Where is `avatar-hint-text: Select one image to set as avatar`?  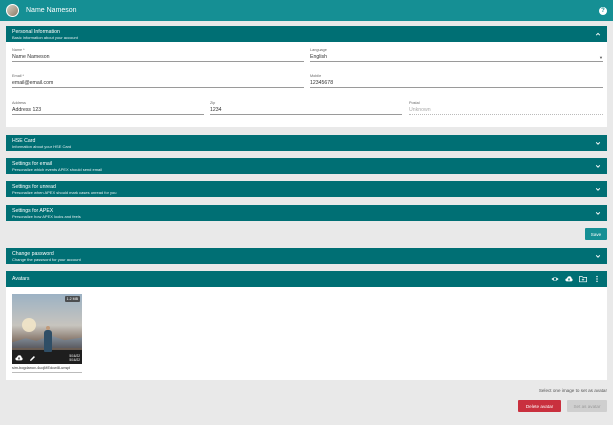 avatar-hint-text: Select one image to set as avatar is located at coordinates (572, 390).